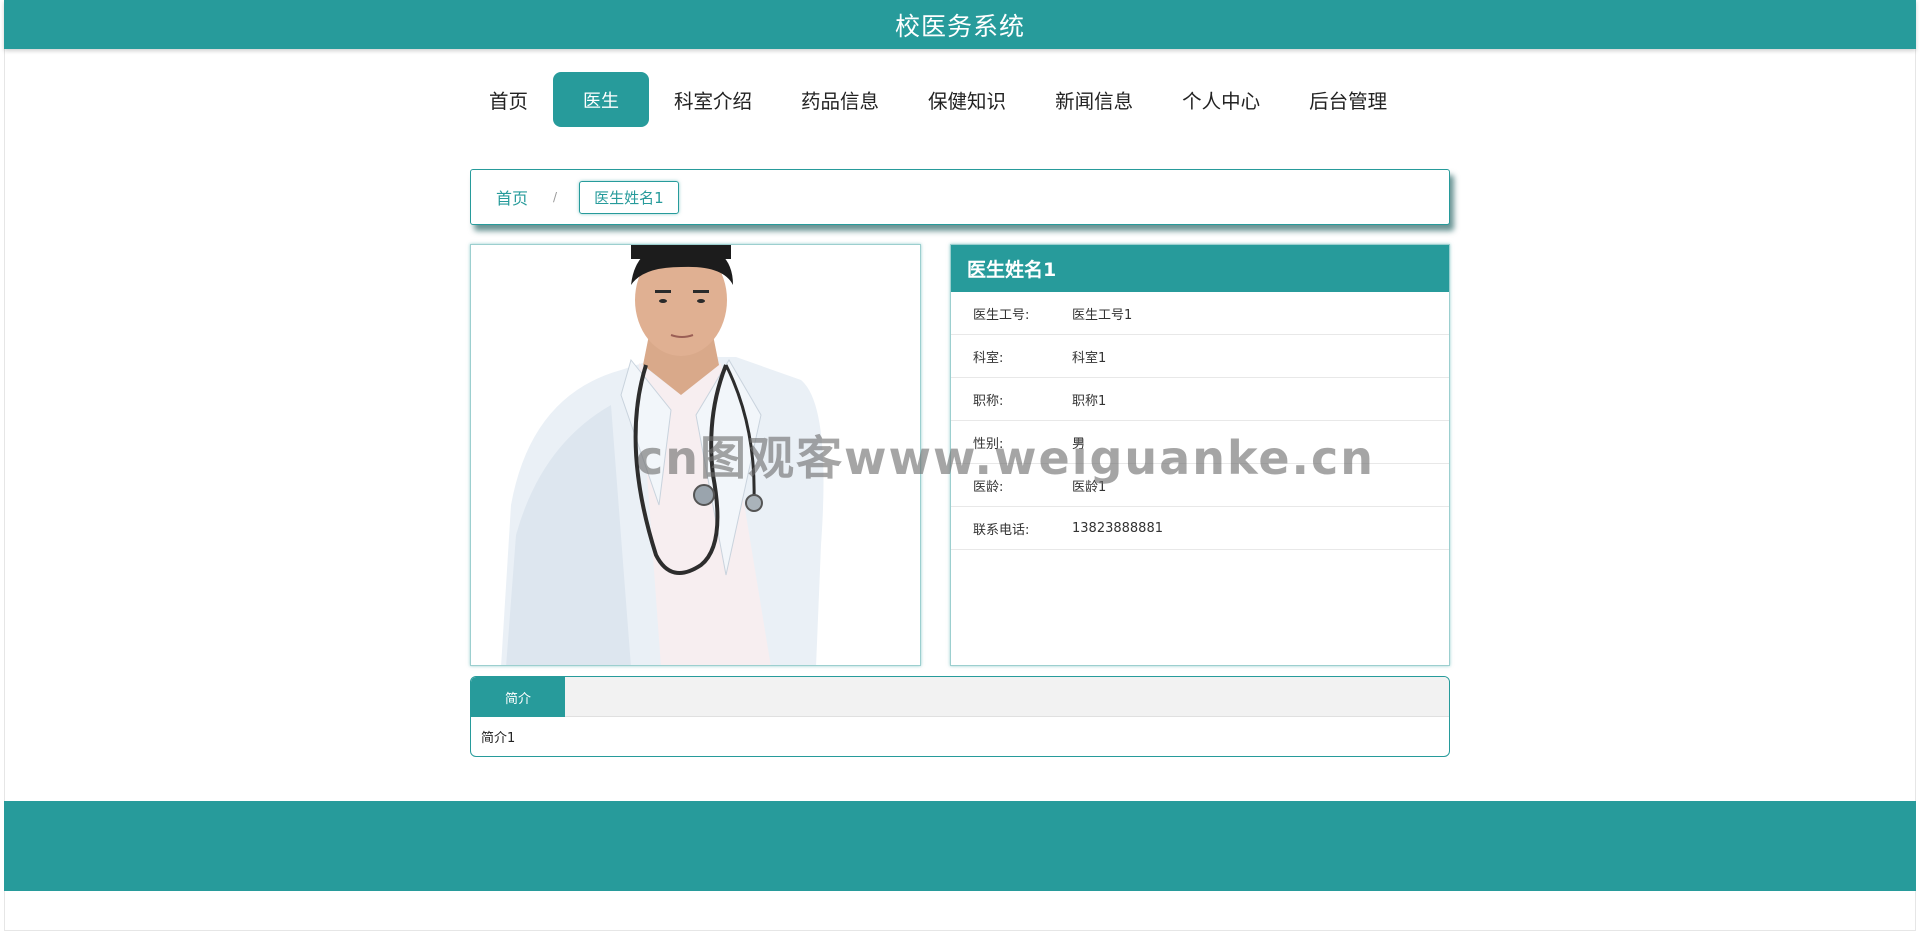 Image resolution: width=1920 pixels, height=935 pixels. I want to click on nav-item-health: 保健知识, so click(967, 99).